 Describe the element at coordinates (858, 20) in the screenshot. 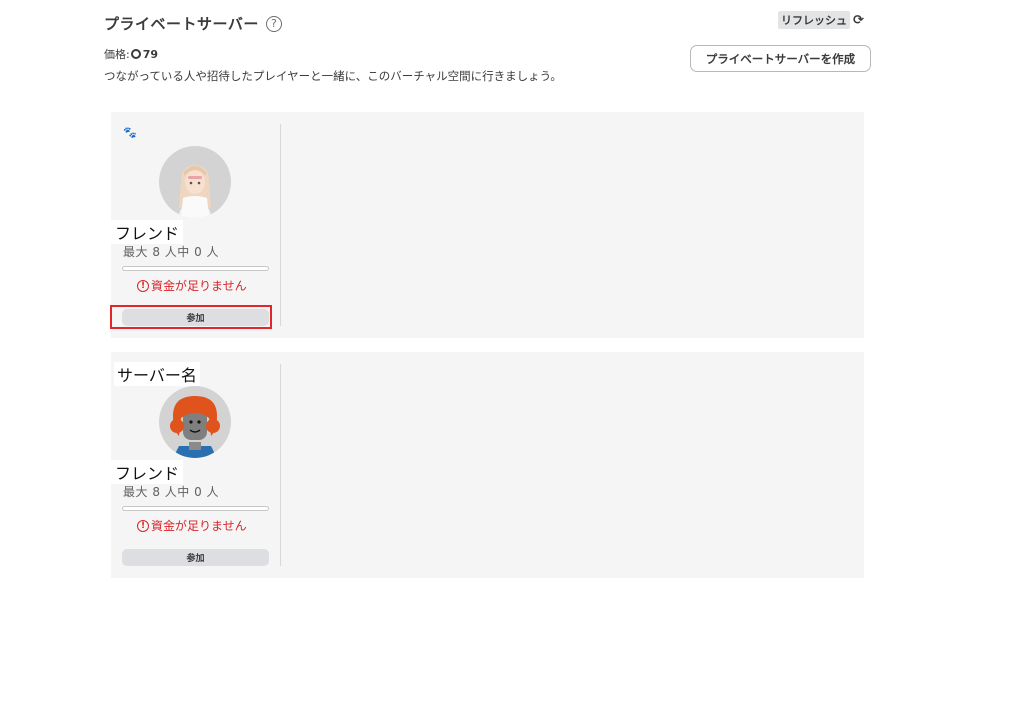

I see `refresh-icon: ⟳` at that location.